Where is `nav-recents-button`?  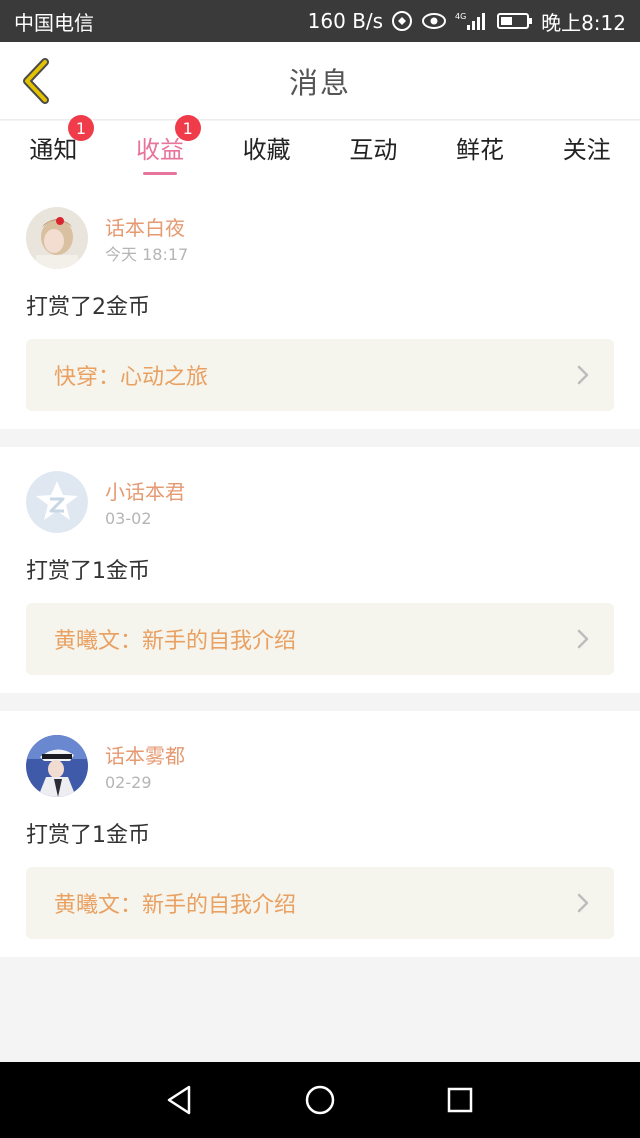 nav-recents-button is located at coordinates (460, 1100).